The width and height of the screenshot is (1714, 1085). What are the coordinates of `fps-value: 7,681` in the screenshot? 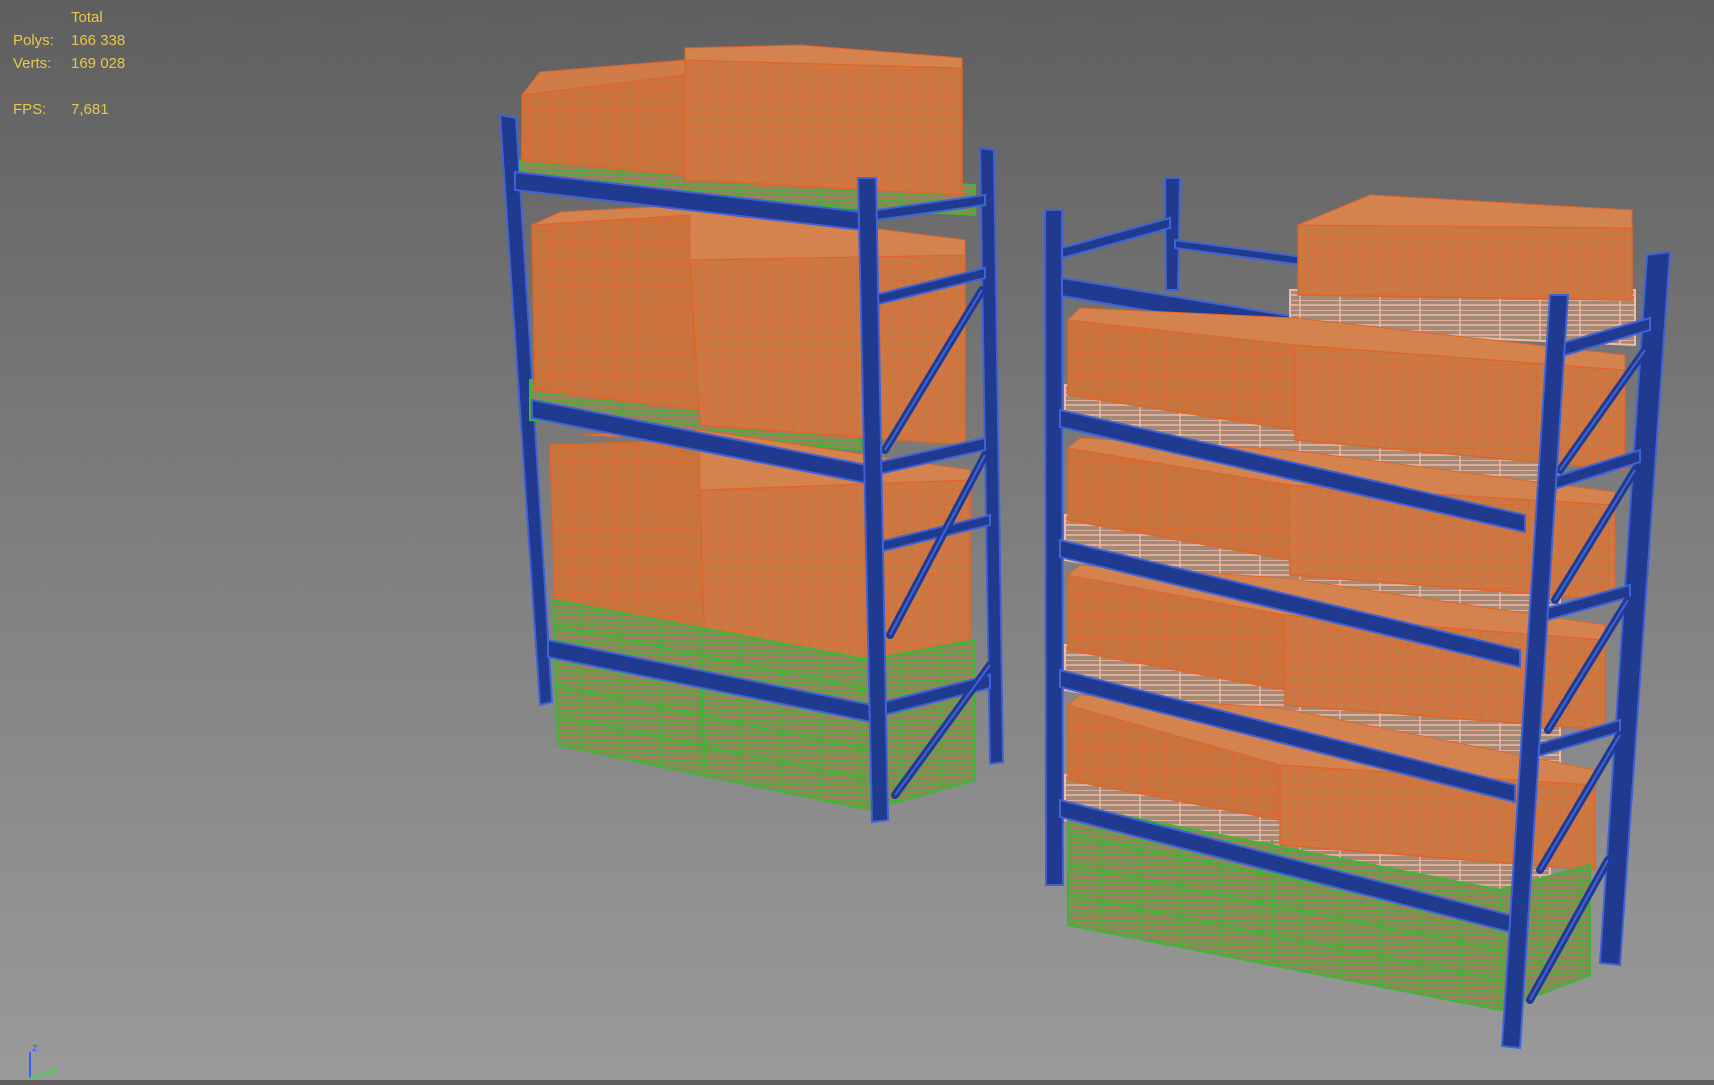 It's located at (90, 109).